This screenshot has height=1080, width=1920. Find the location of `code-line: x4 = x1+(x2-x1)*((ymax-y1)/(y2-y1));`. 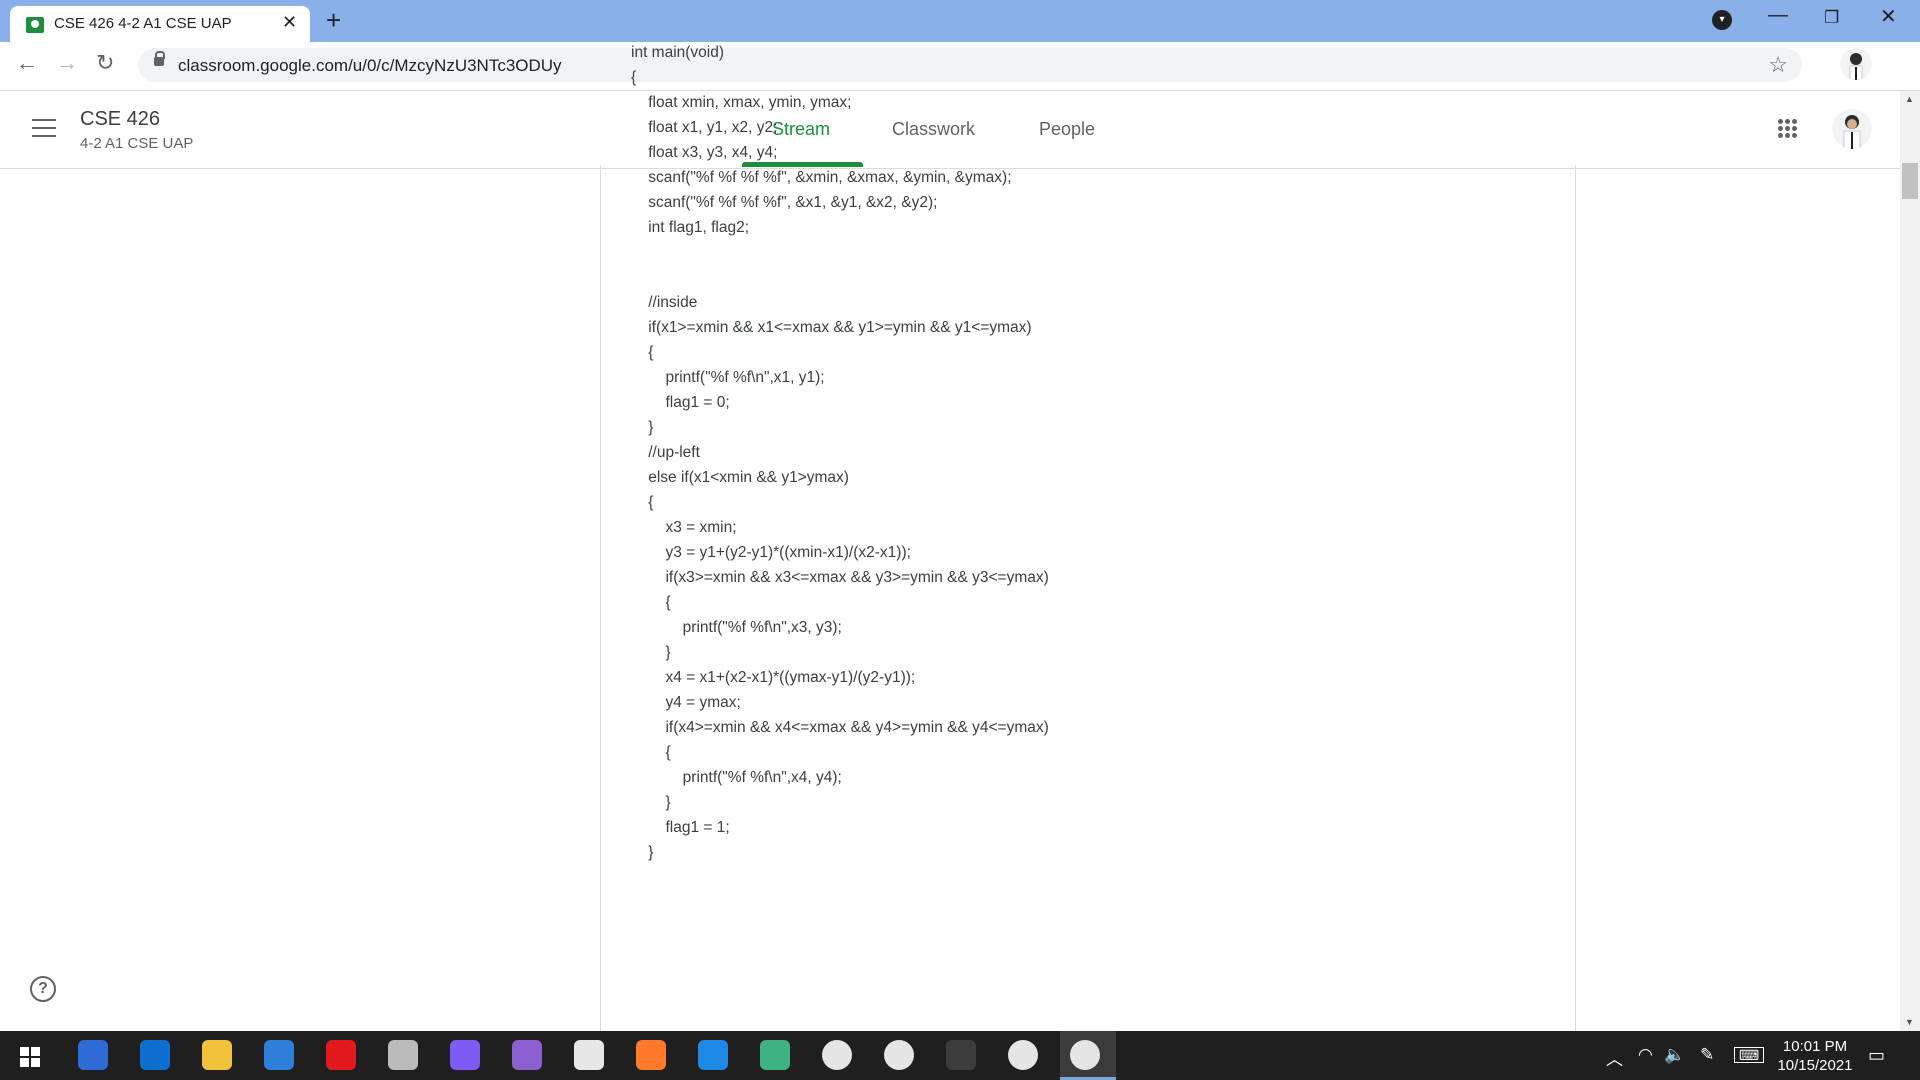

code-line: x4 = x1+(x2-x1)*((ymax-y1)/(y2-y1)); is located at coordinates (773, 677).